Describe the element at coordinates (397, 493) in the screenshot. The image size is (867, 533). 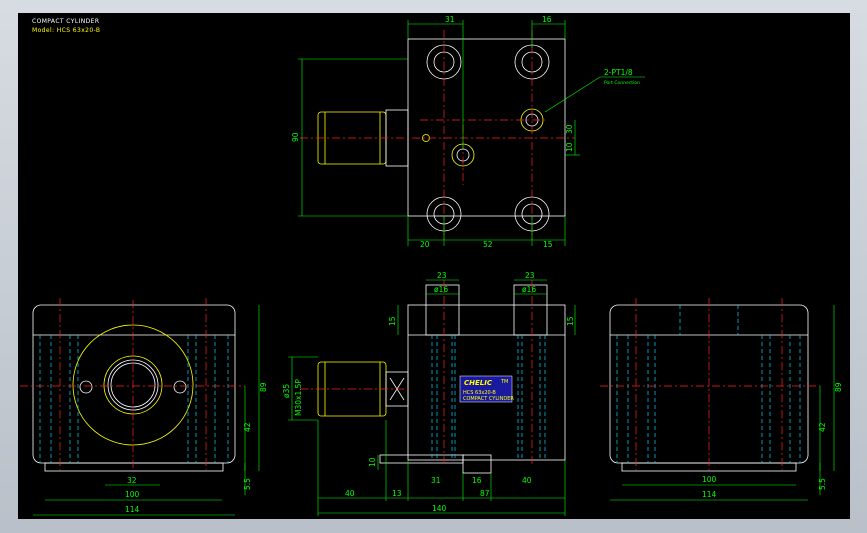
I see `dim-row-13: 13` at that location.